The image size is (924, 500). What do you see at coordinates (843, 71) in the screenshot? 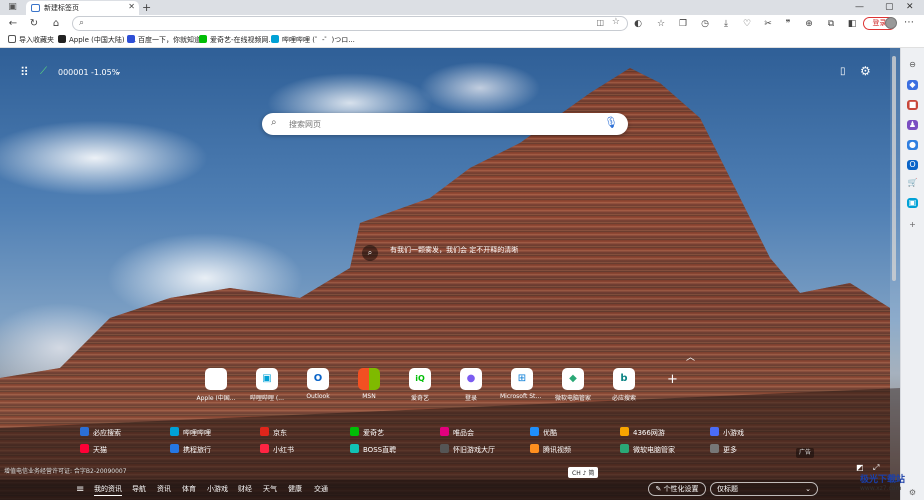
I see `phone-icon: ▯` at bounding box center [843, 71].